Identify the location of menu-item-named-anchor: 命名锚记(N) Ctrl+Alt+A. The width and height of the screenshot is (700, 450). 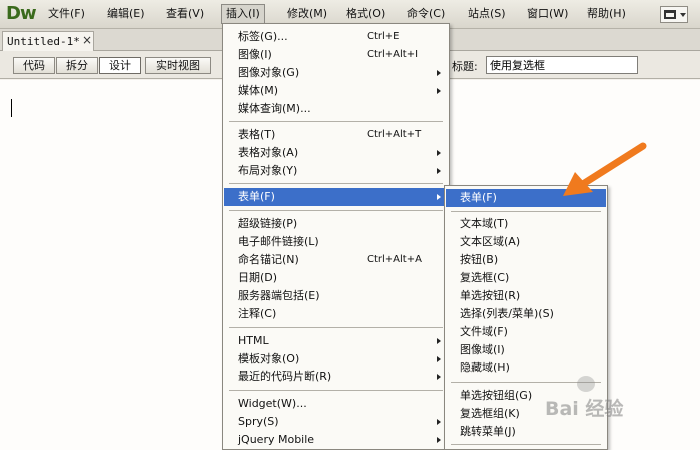
(336, 260).